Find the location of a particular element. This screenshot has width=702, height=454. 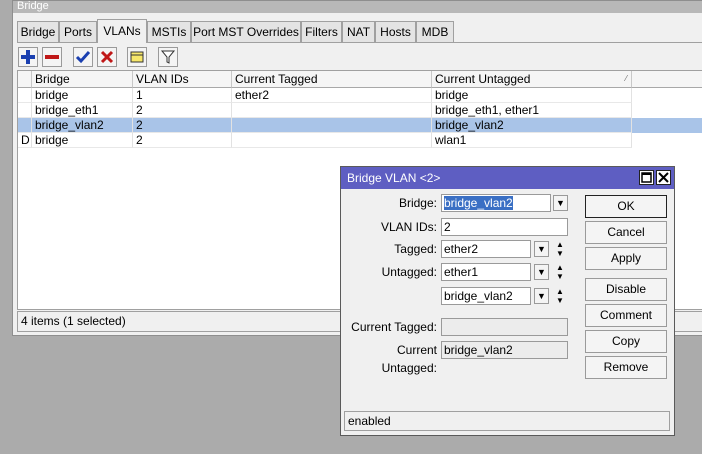

comment-button is located at coordinates (137, 57).